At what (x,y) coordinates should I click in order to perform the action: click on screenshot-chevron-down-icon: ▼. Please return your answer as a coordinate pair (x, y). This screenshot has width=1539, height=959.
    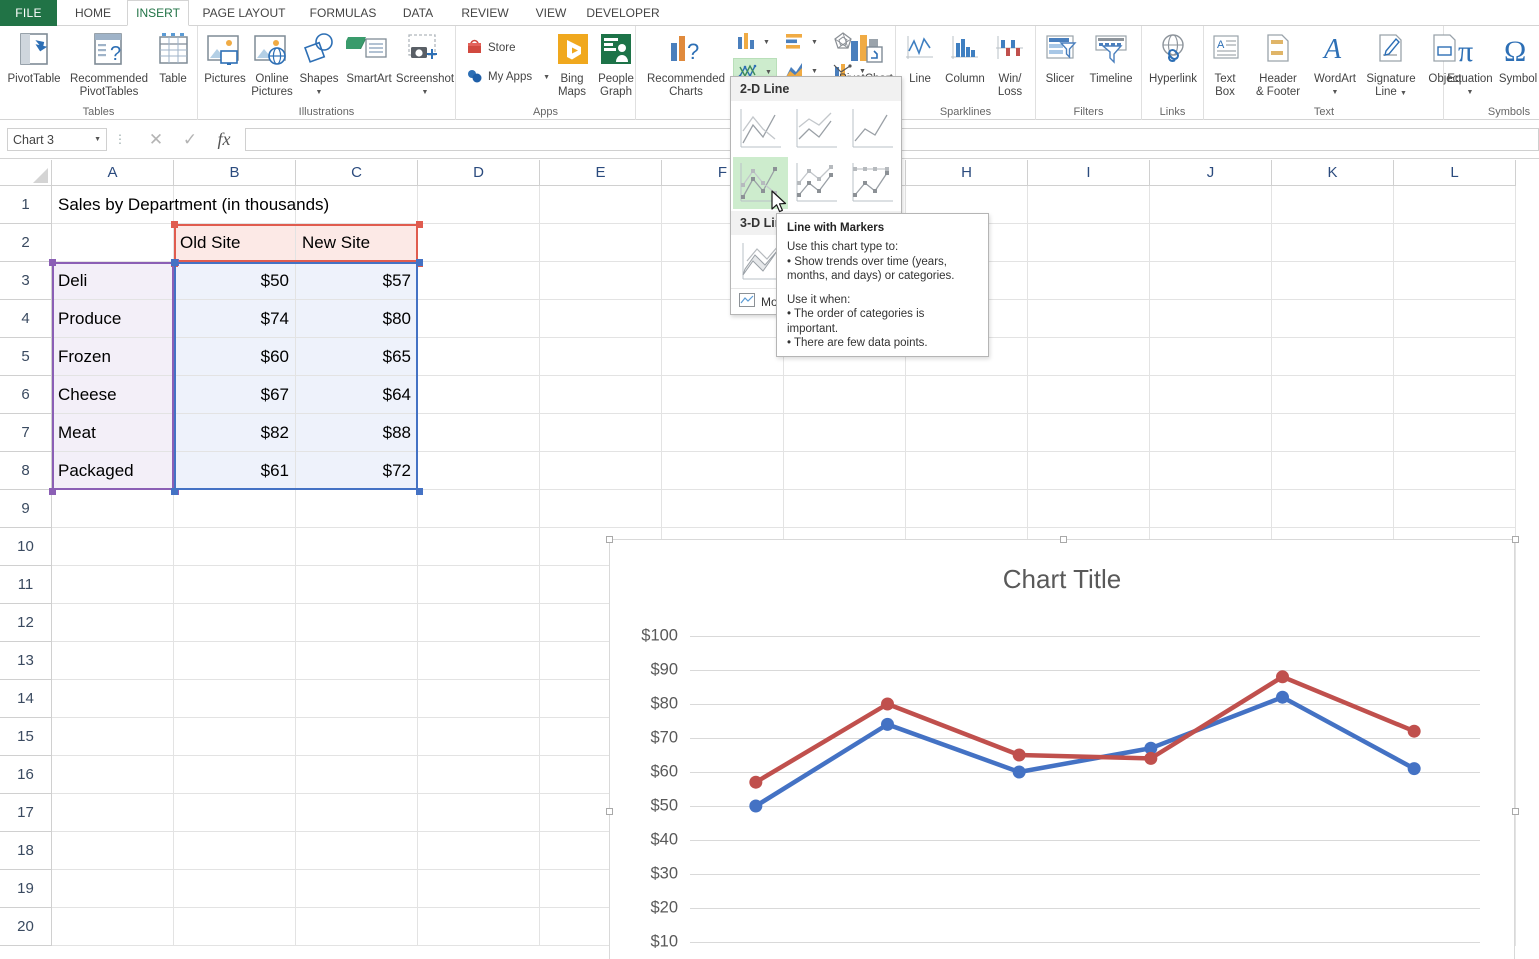
    Looking at the image, I should click on (425, 92).